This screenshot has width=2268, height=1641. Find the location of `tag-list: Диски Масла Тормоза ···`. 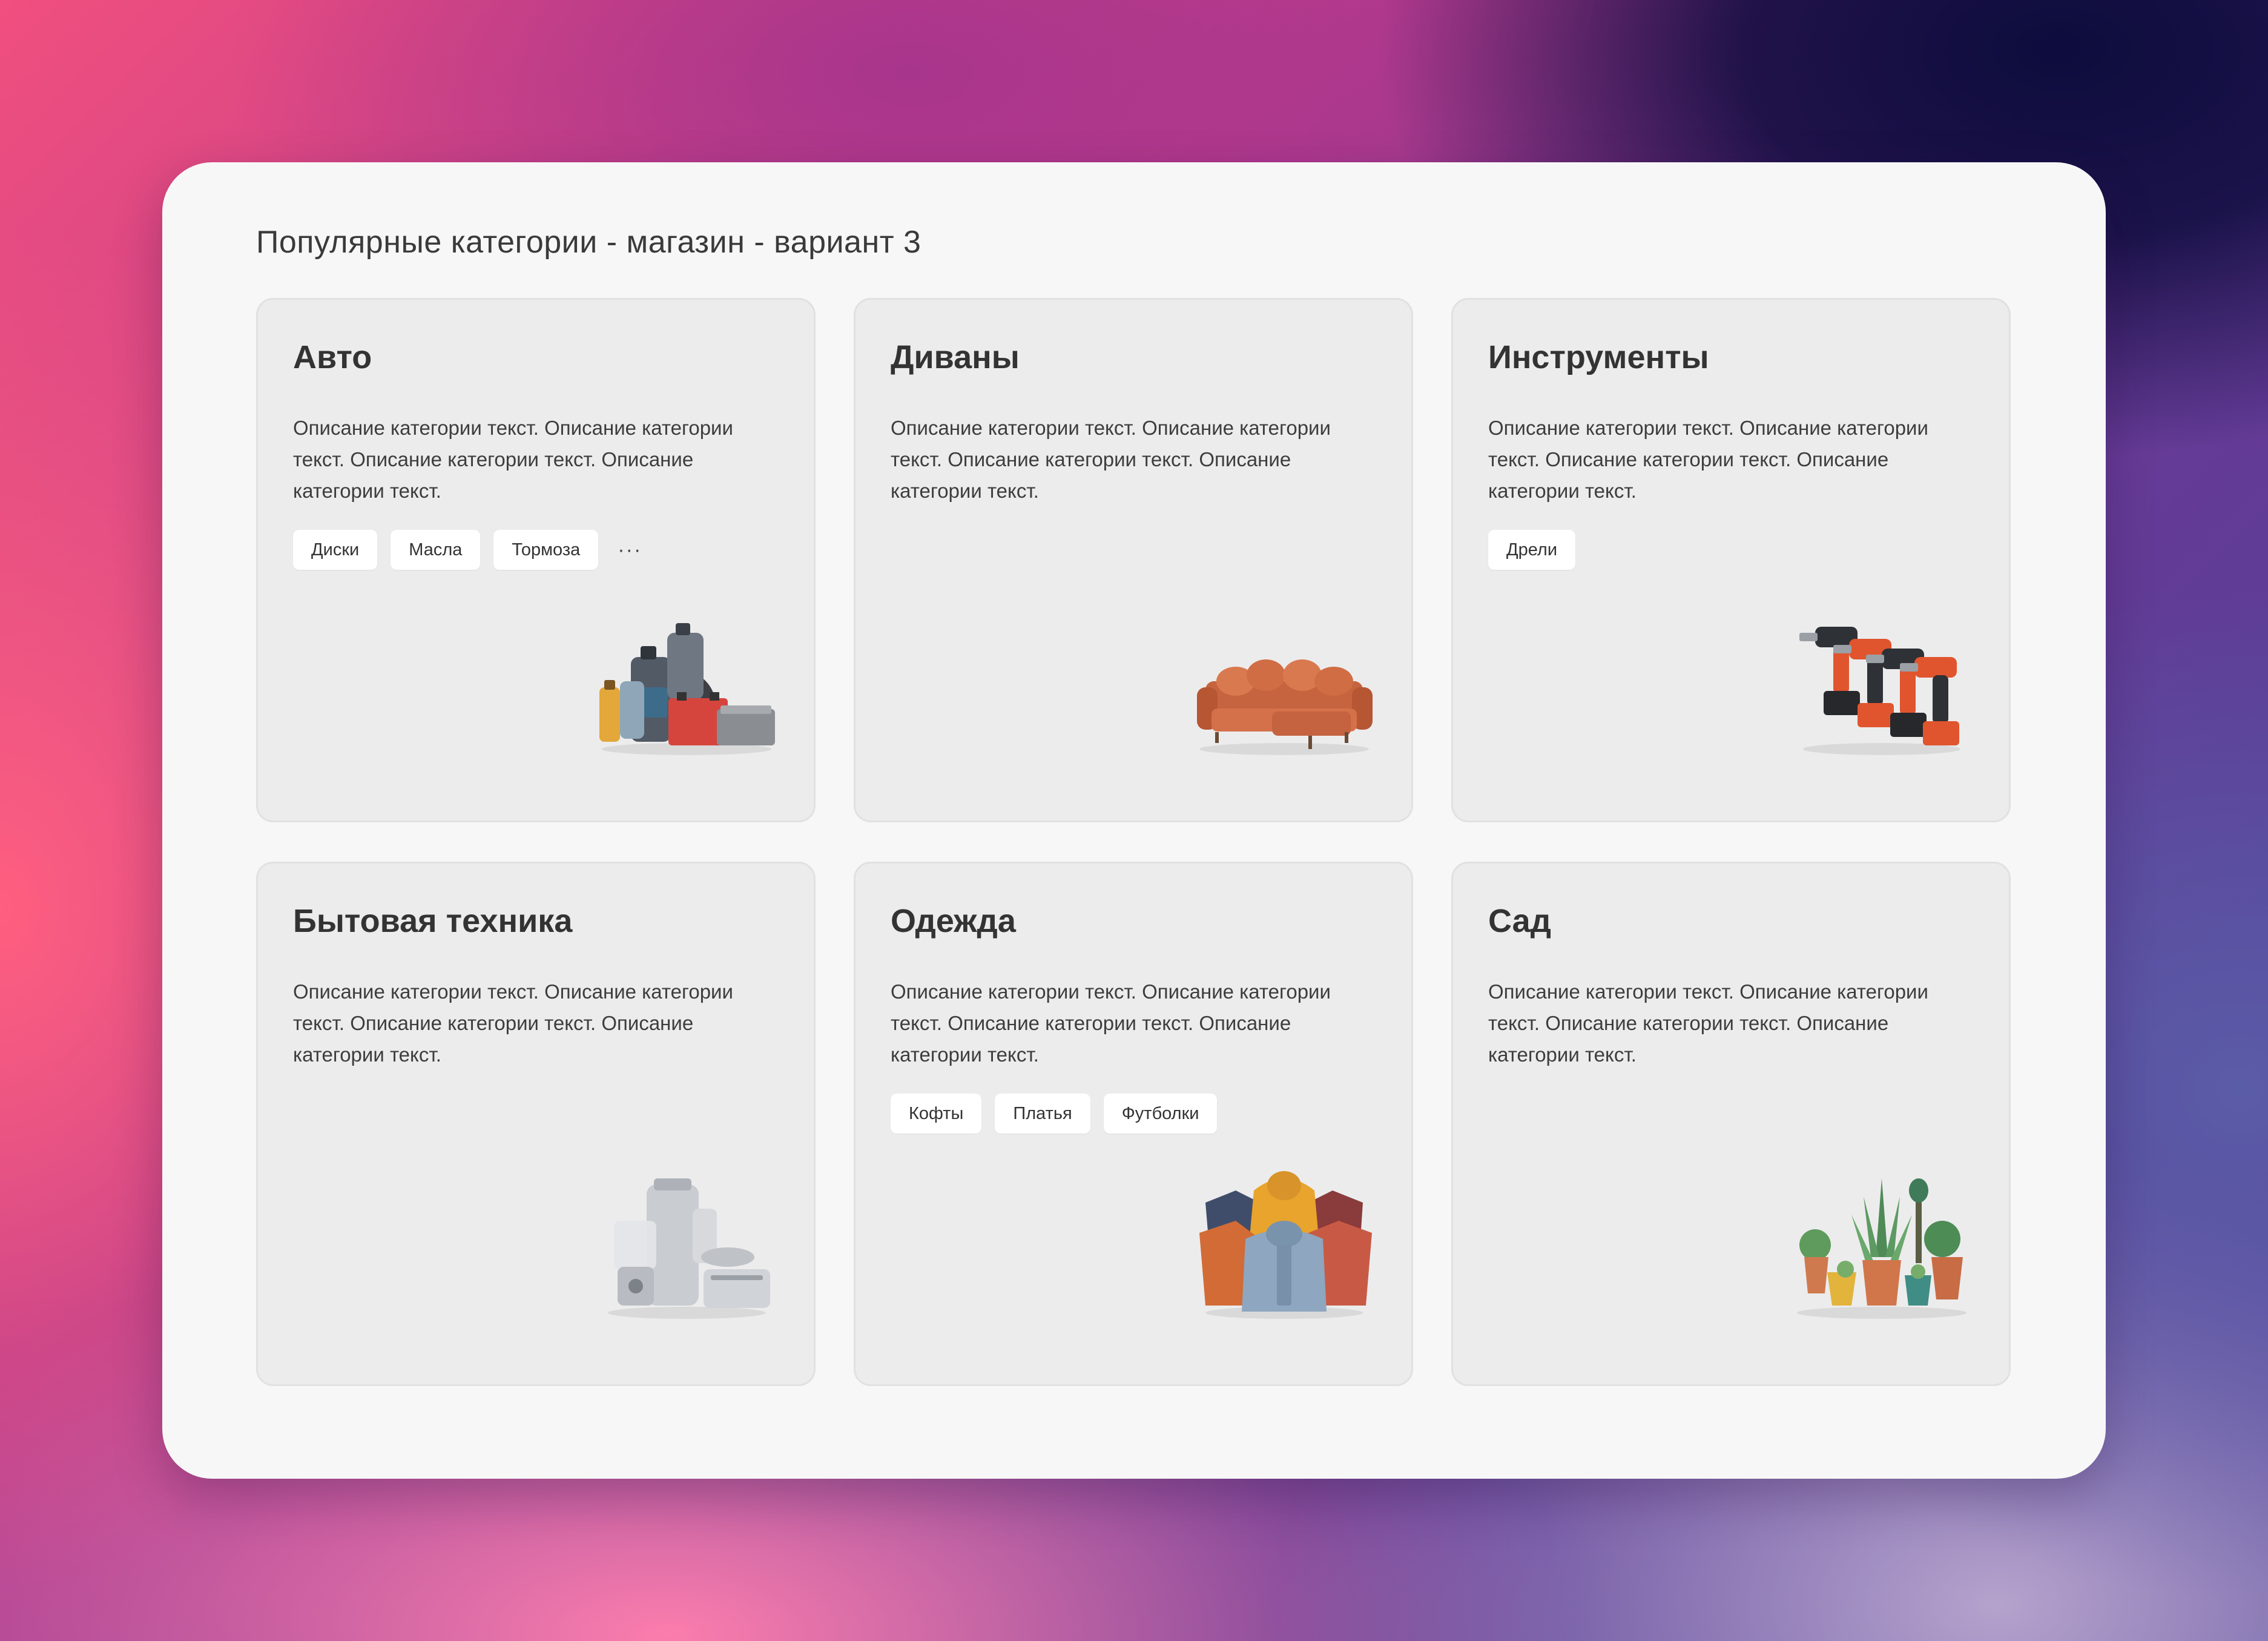

tag-list: Диски Масла Тормоза ··· is located at coordinates (471, 550).